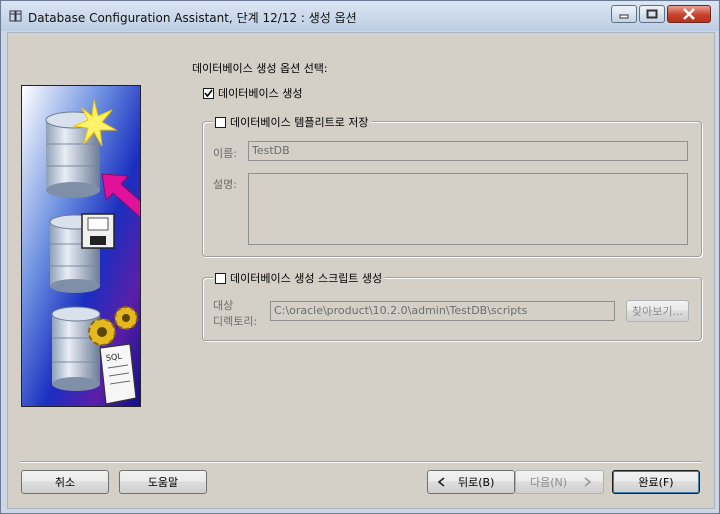 The height and width of the screenshot is (514, 720). What do you see at coordinates (656, 482) in the screenshot?
I see `finish-button: 완료(F)` at bounding box center [656, 482].